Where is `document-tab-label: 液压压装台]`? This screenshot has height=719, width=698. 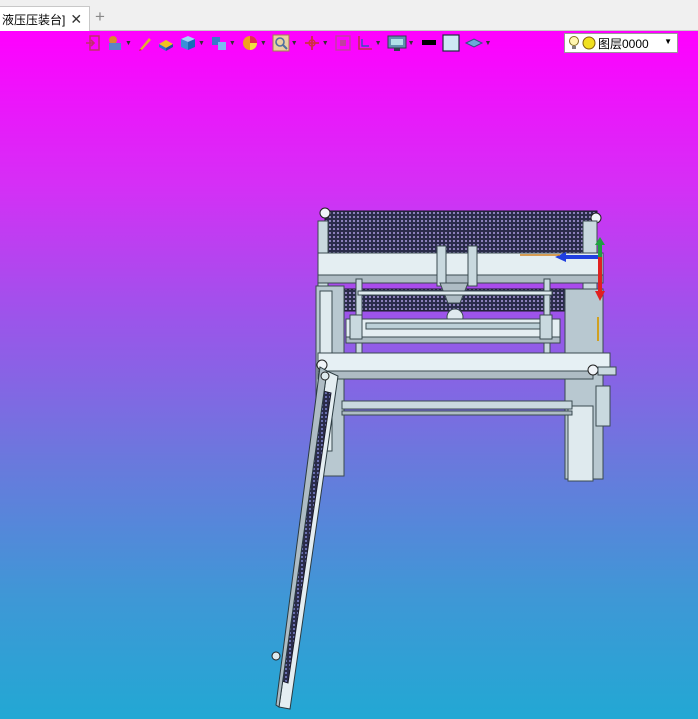 document-tab-label: 液压压装台] is located at coordinates (34, 19).